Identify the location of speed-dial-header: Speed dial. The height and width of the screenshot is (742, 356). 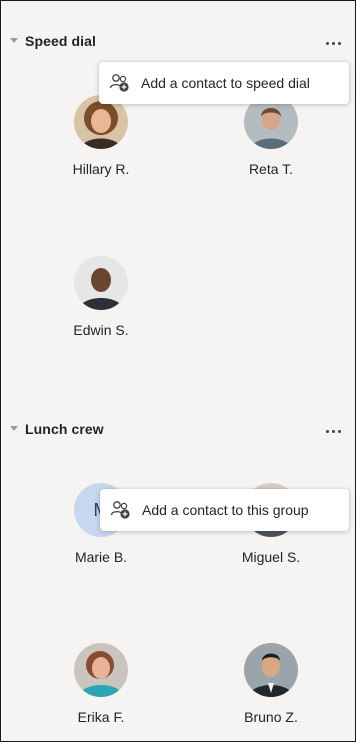
(178, 43).